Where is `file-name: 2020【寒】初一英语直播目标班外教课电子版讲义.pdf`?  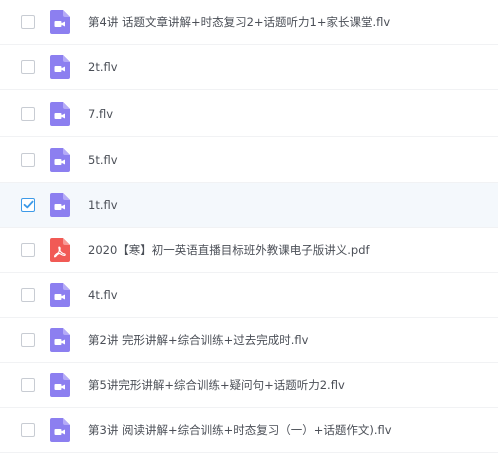 file-name: 2020【寒】初一英语直播目标班外教课电子版讲义.pdf is located at coordinates (229, 250).